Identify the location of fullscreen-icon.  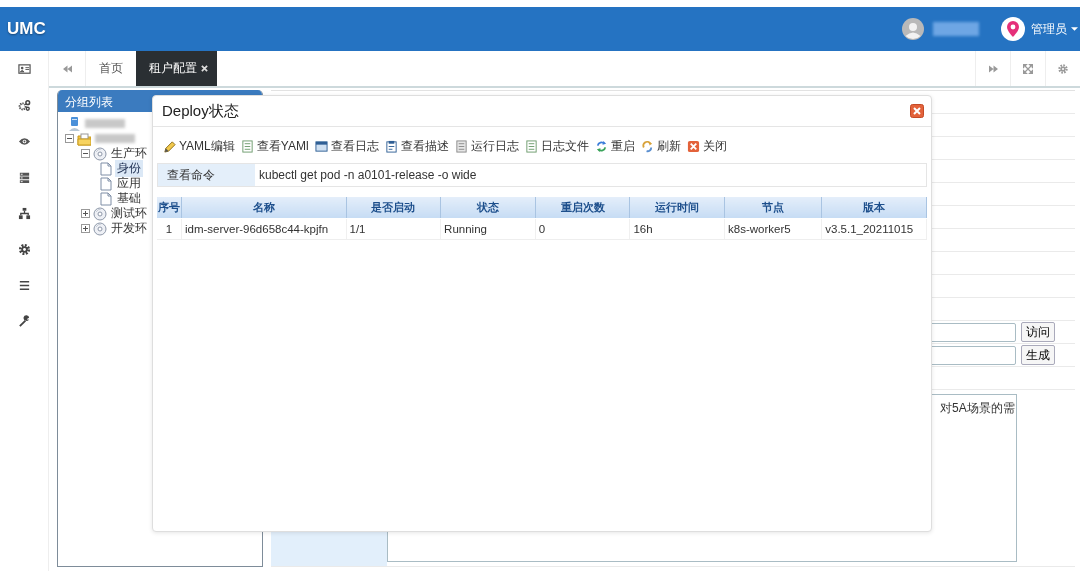
(1028, 68).